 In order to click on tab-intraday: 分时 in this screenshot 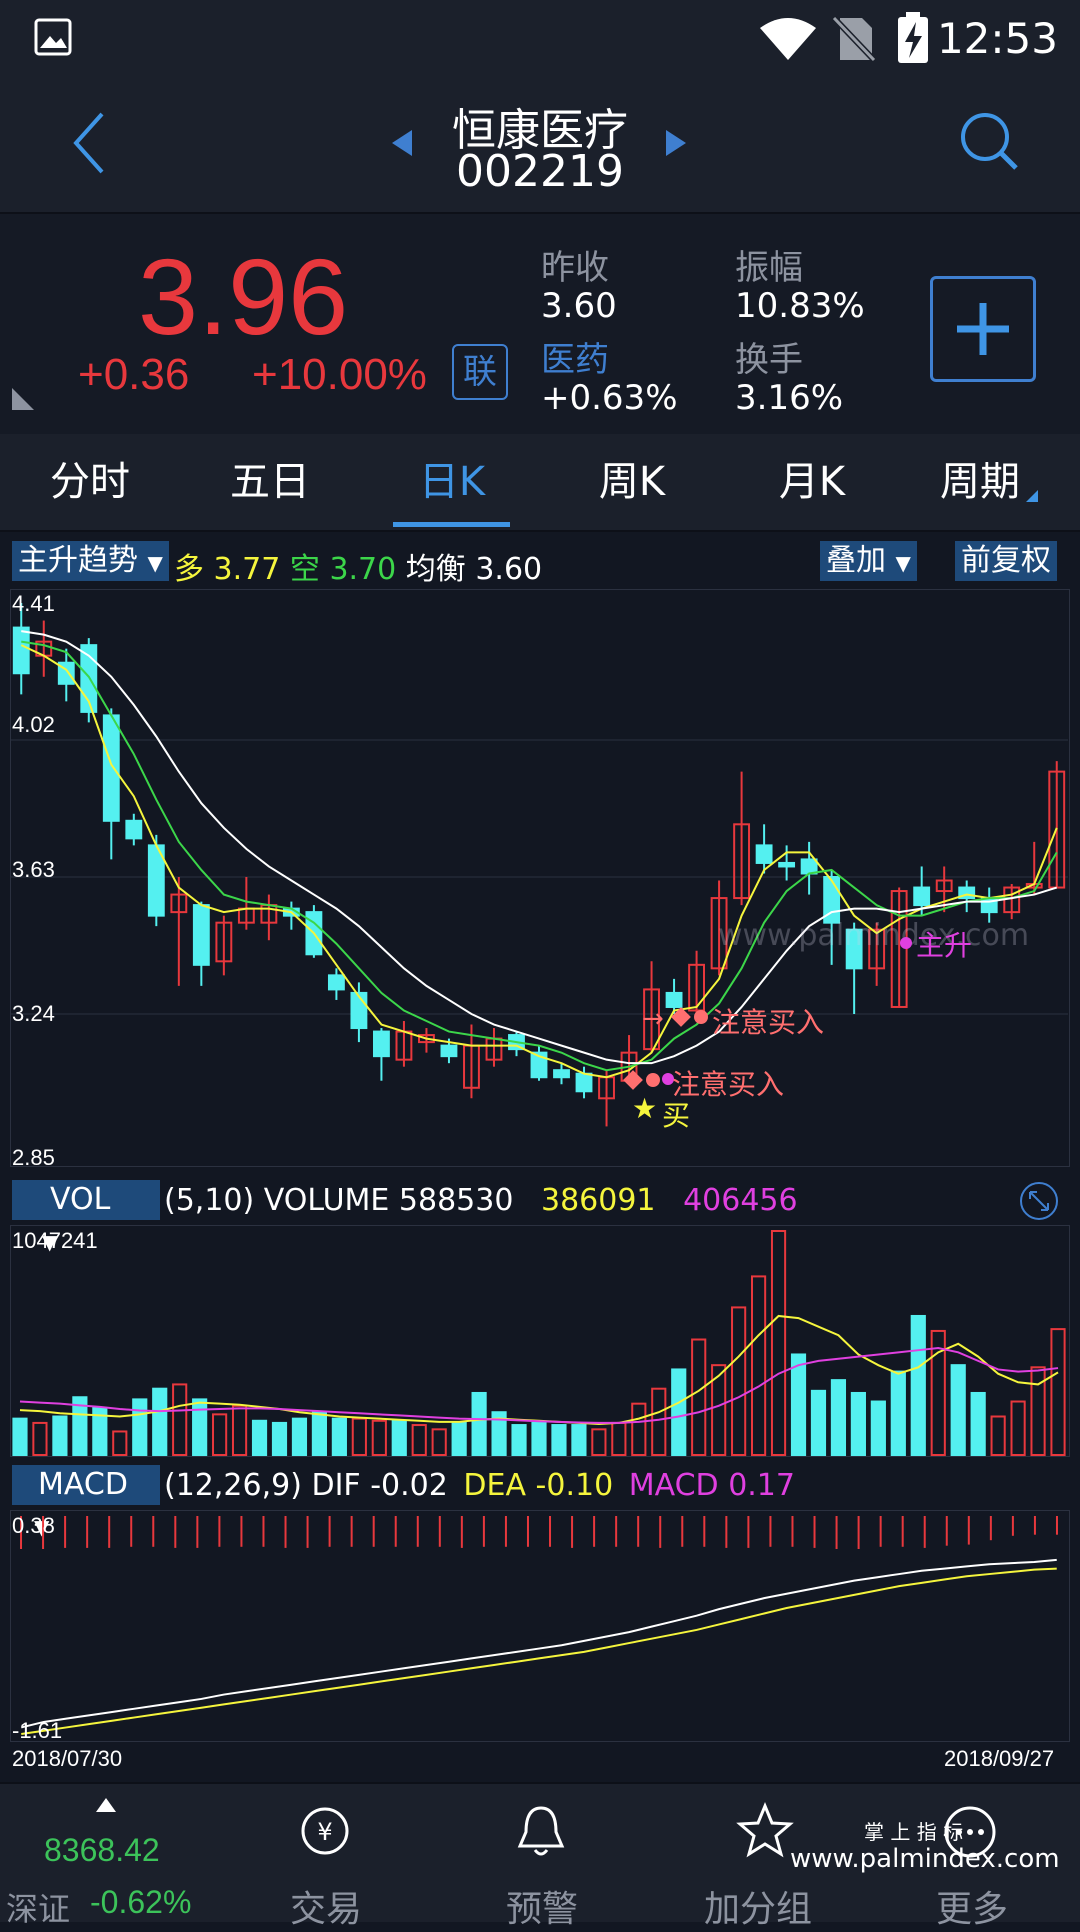, I will do `click(90, 482)`.